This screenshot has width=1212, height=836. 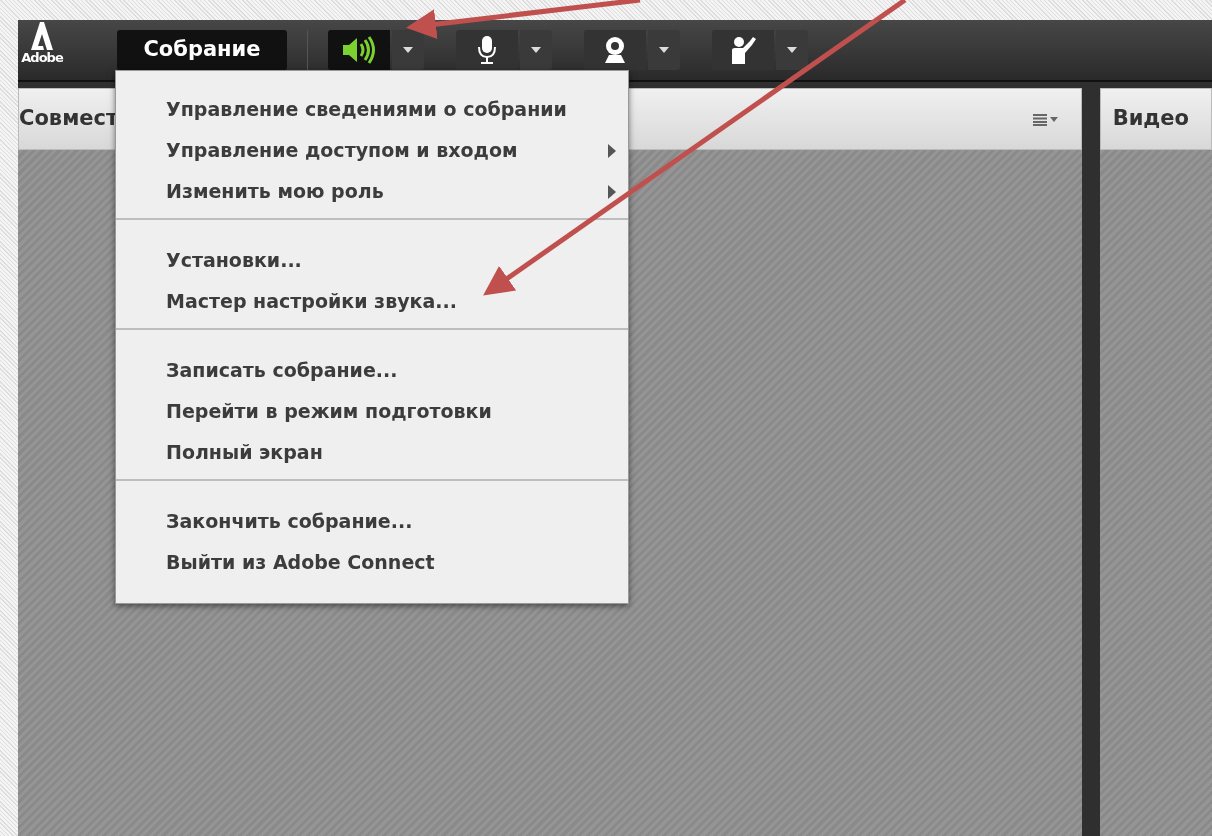 I want to click on menu-item: Управление сведениями о собрании, so click(x=372, y=109).